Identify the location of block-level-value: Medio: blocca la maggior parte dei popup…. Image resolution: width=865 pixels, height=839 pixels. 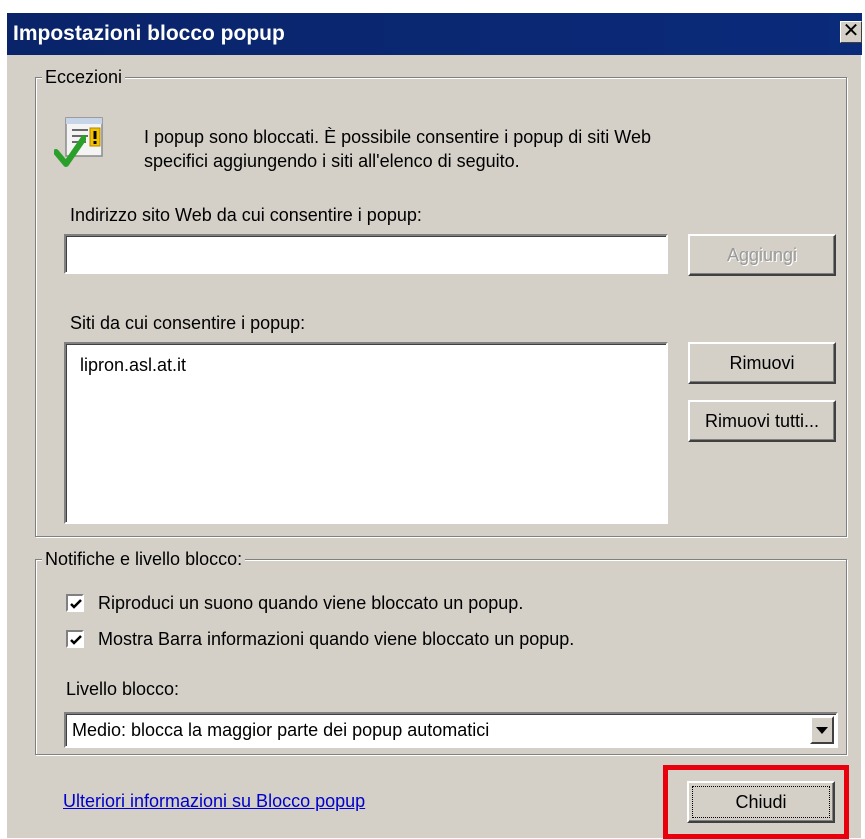
(281, 730).